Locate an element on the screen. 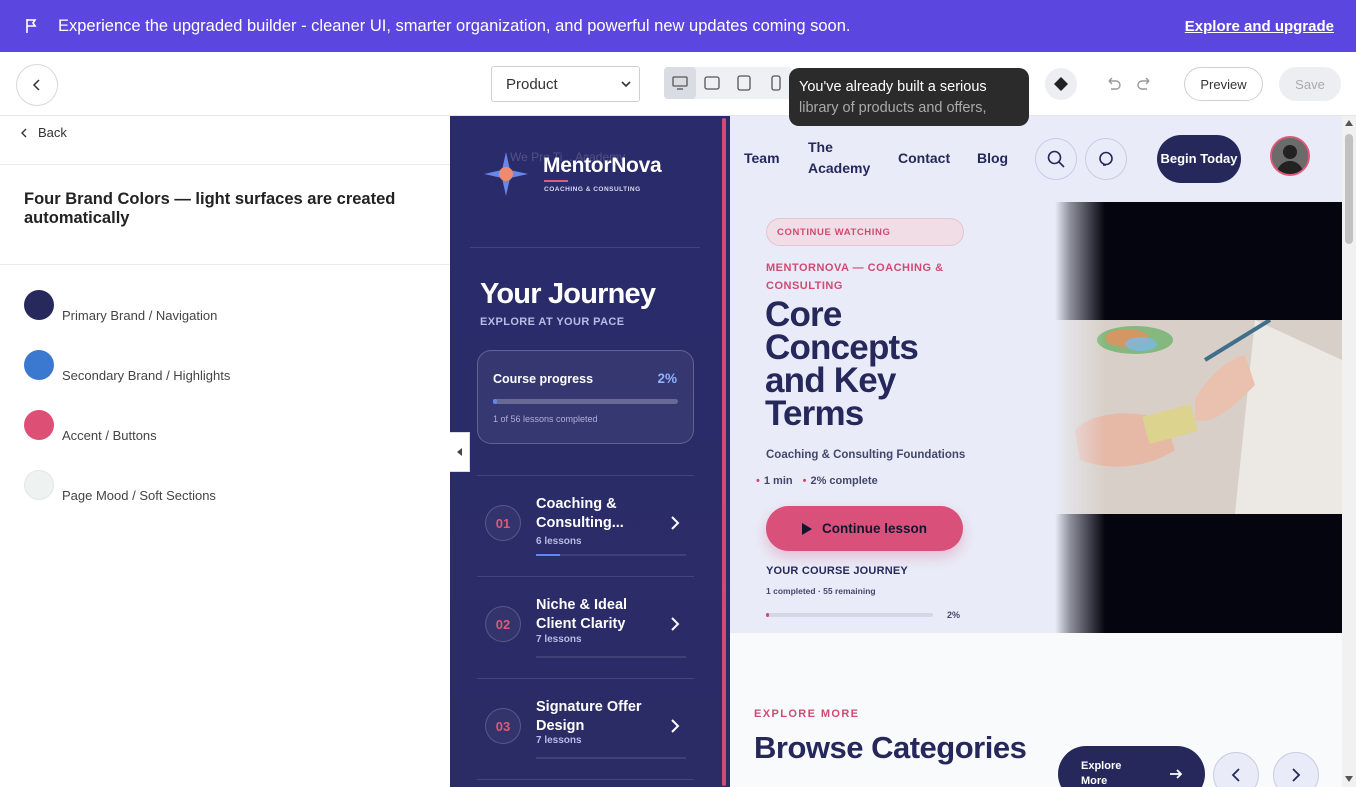 The height and width of the screenshot is (787, 1356). chat-button is located at coordinates (1106, 159).